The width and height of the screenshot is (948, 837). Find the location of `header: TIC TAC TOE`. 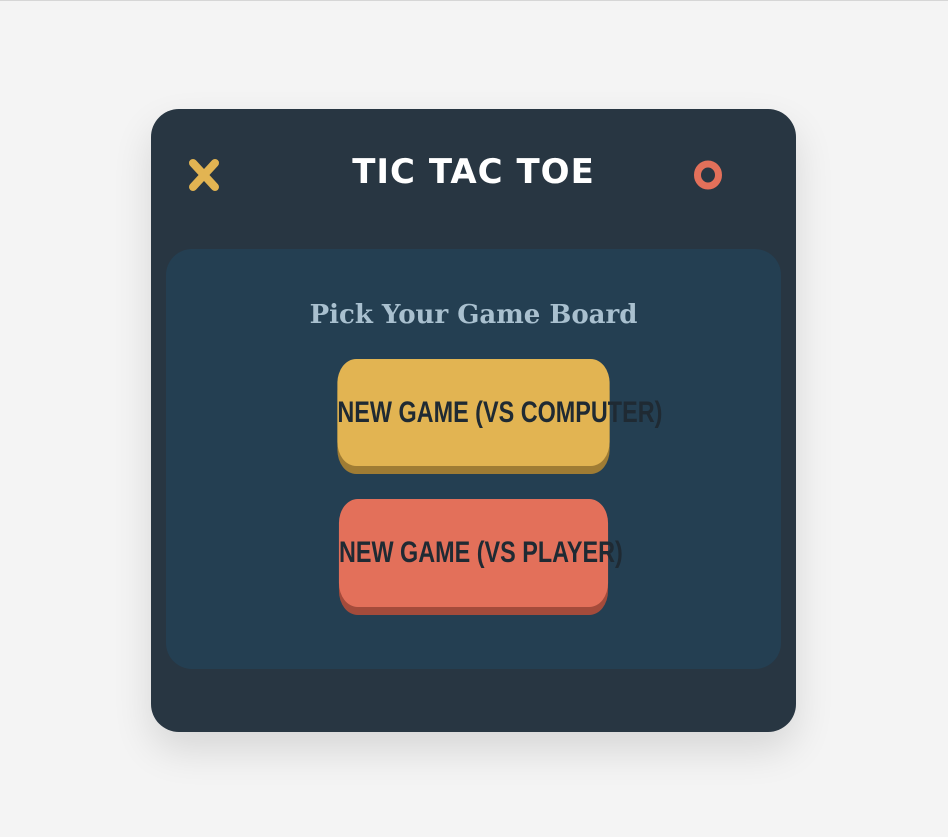

header: TIC TAC TOE is located at coordinates (473, 179).